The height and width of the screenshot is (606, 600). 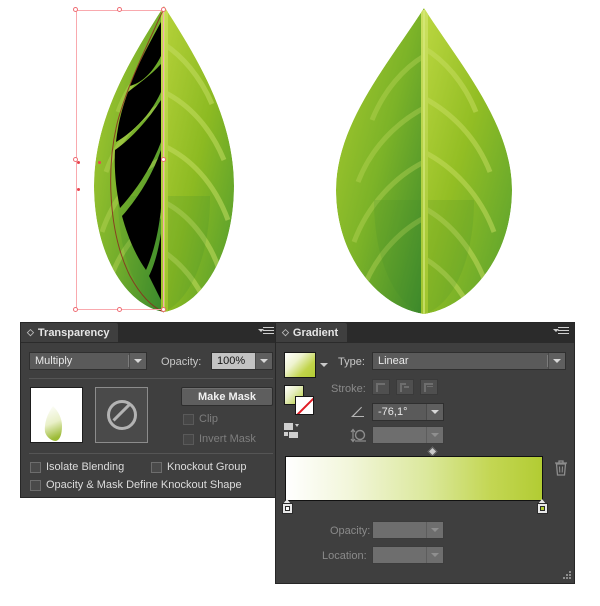 I want to click on gradient-opacity-label: Opacity:, so click(x=350, y=531).